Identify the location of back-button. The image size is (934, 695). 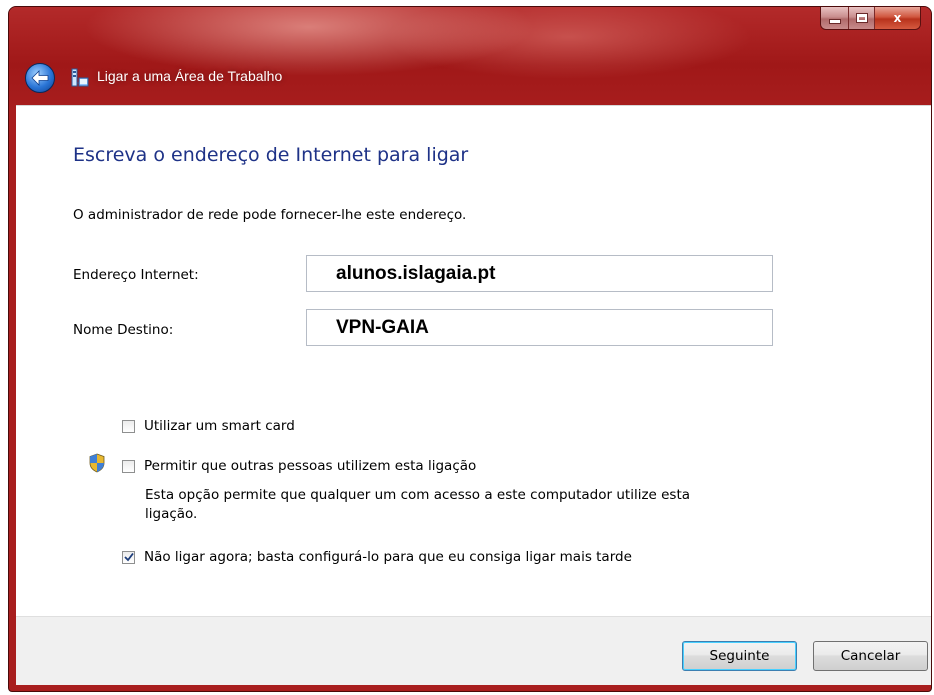
(40, 78).